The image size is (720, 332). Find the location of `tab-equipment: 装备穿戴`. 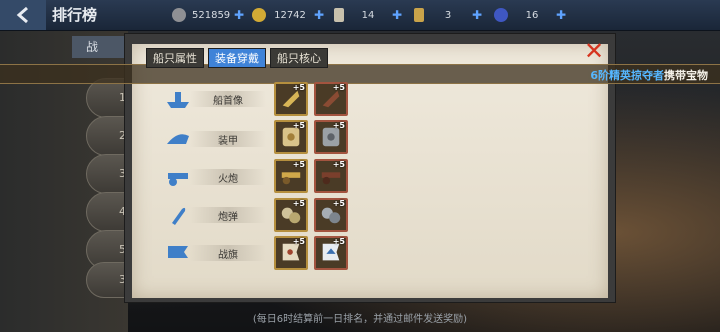

tab-equipment: 装备穿戴 is located at coordinates (237, 58).